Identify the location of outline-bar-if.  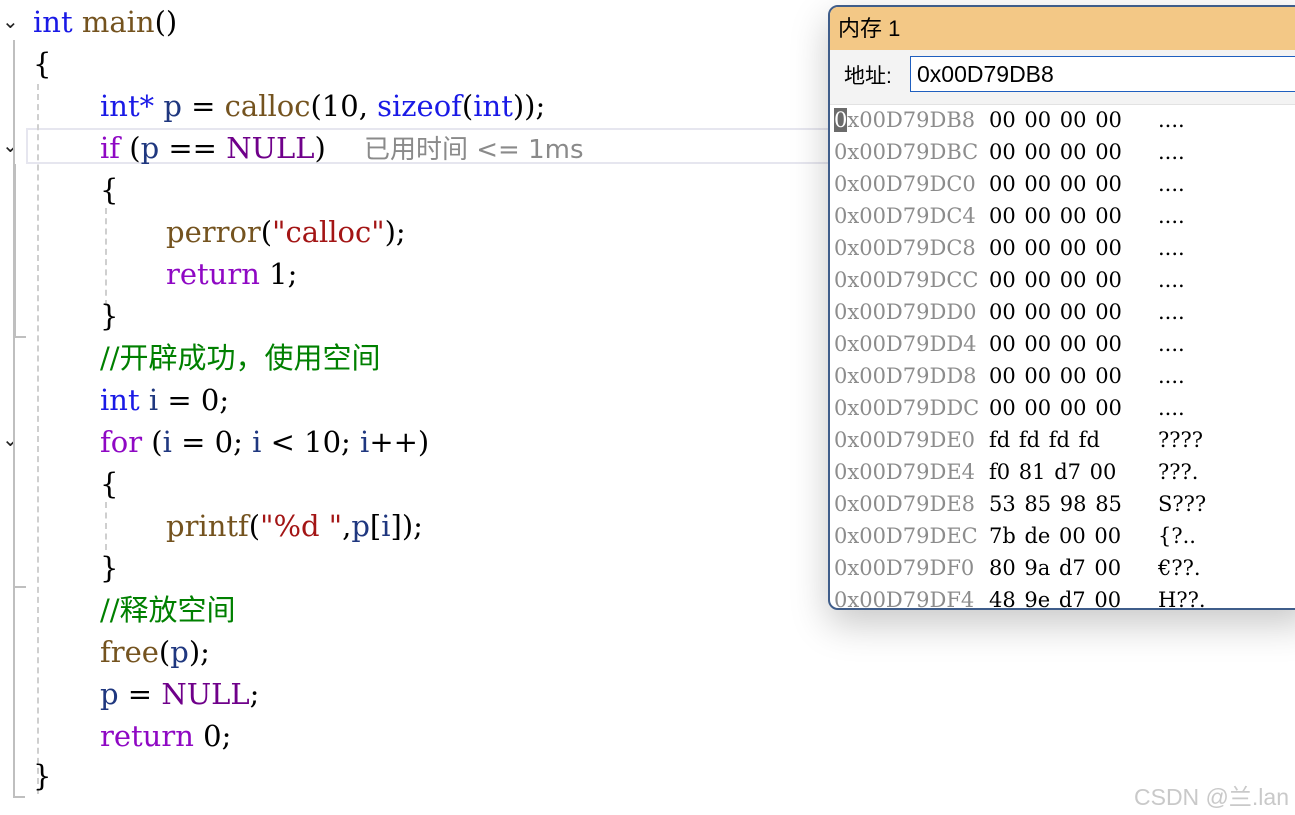
(15, 250).